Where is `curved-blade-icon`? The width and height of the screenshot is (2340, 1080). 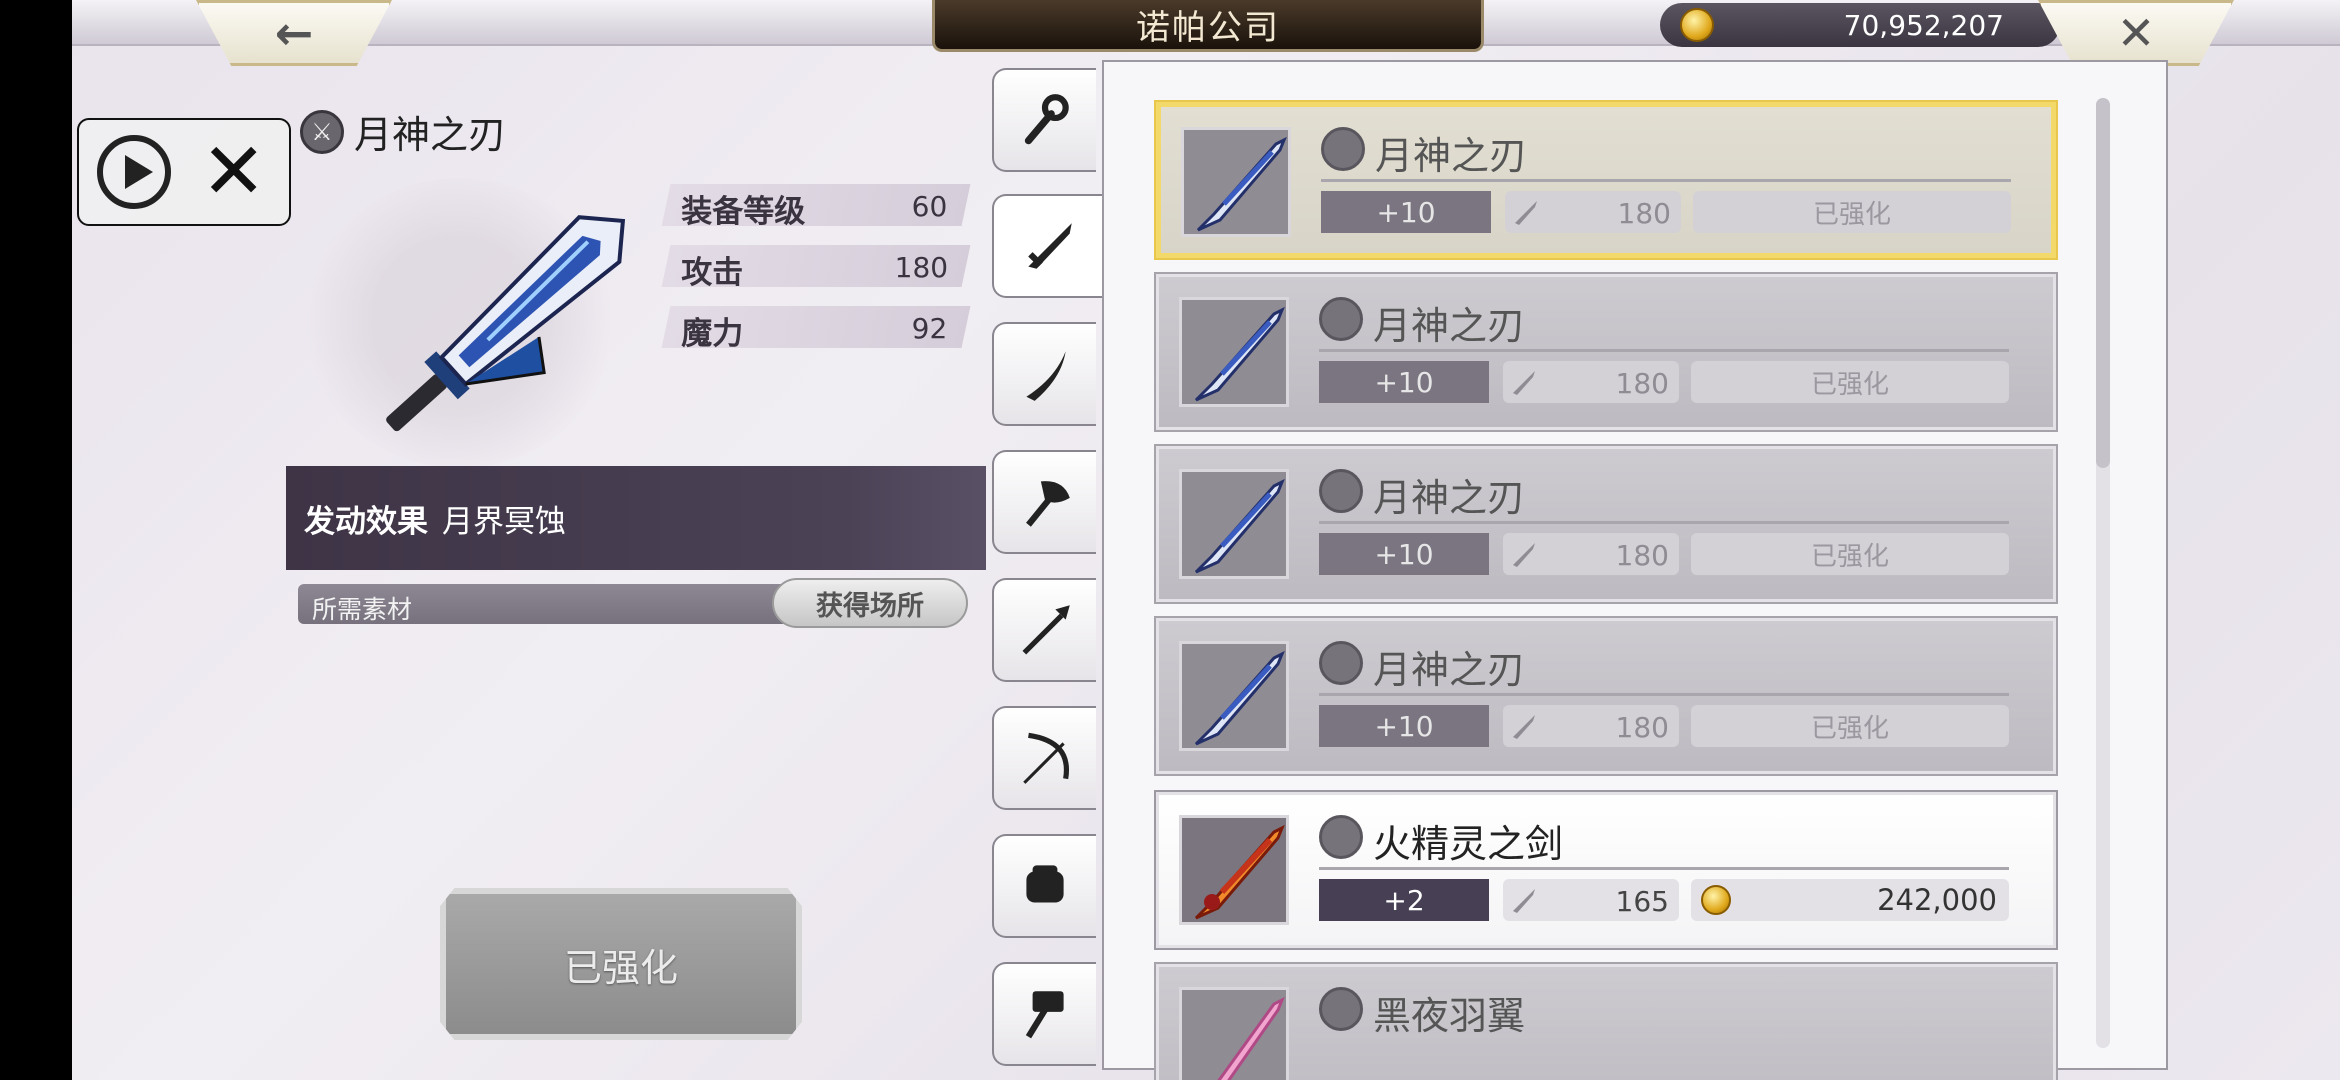 curved-blade-icon is located at coordinates (1046, 376).